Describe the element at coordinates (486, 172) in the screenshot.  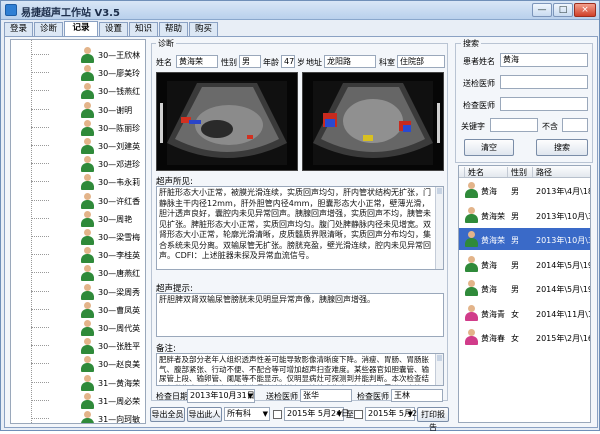
I see `col-header-name: 姓名` at that location.